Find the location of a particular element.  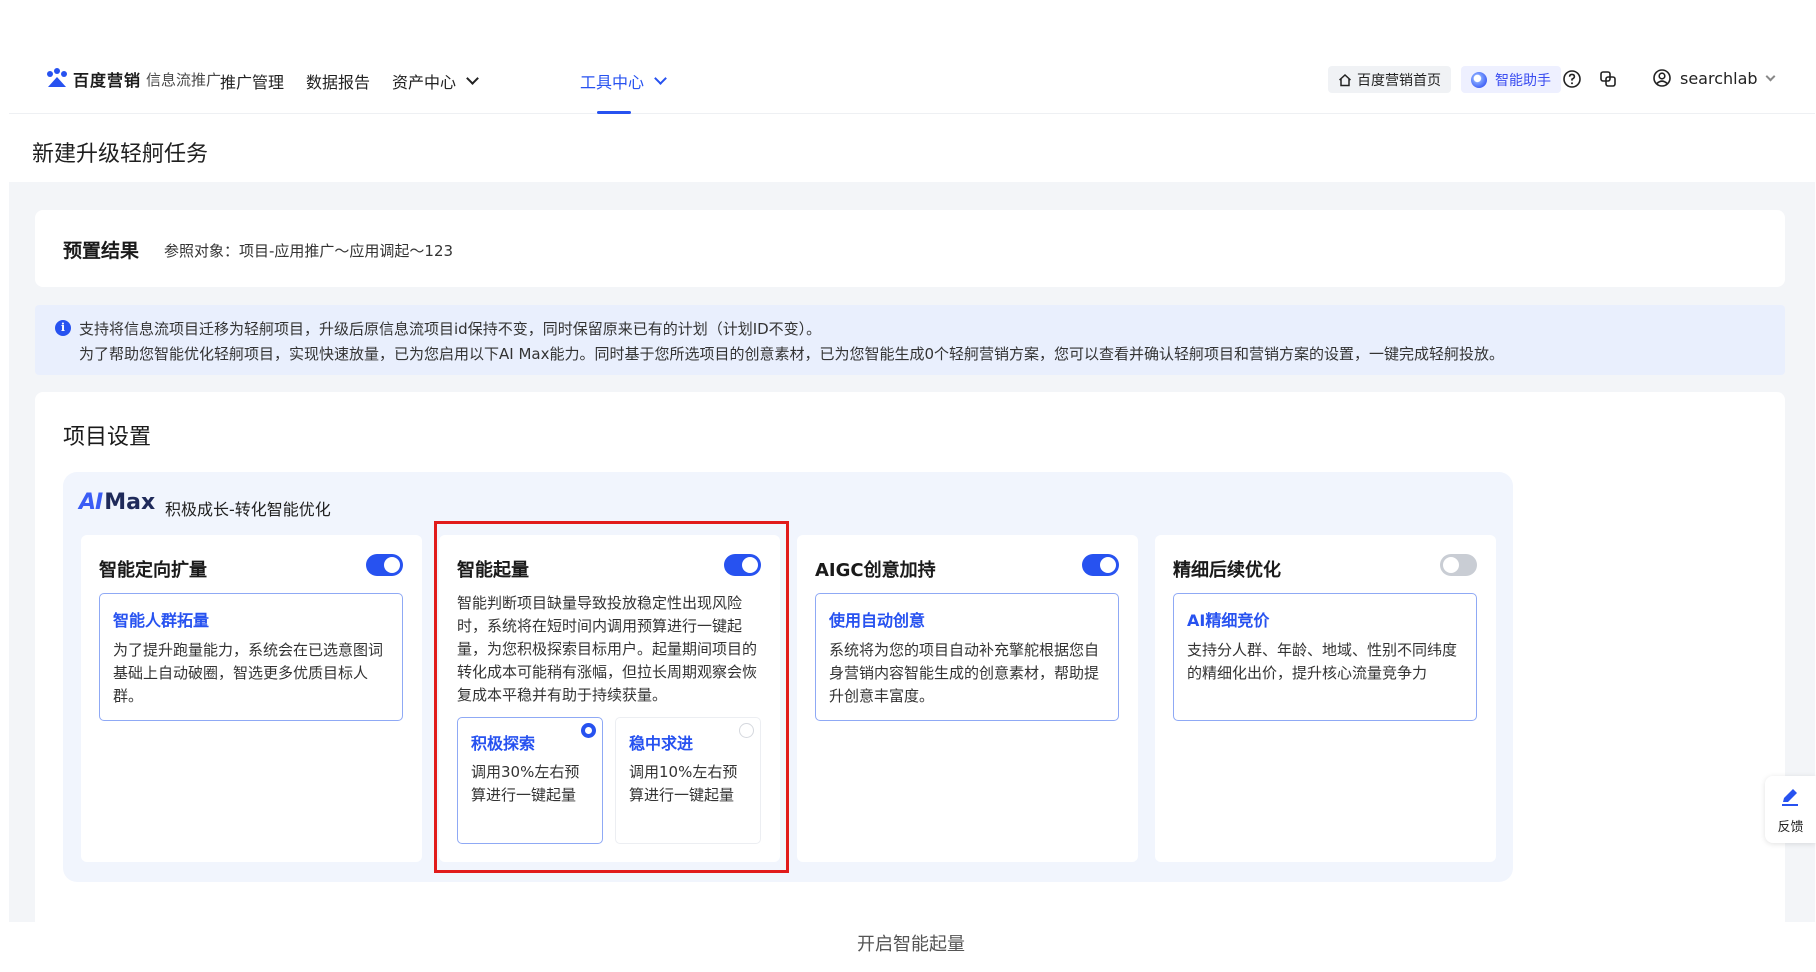

nav-item-label: 数据报告 is located at coordinates (338, 82).